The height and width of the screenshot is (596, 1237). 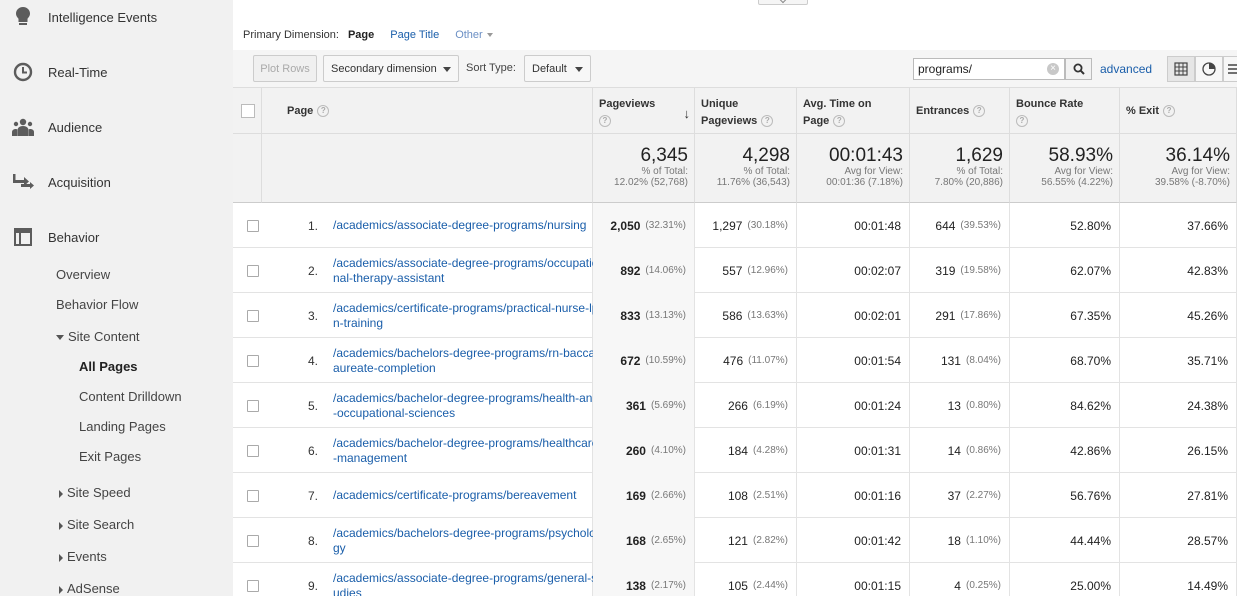 I want to click on row-exit: 27.81%, so click(x=1178, y=495).